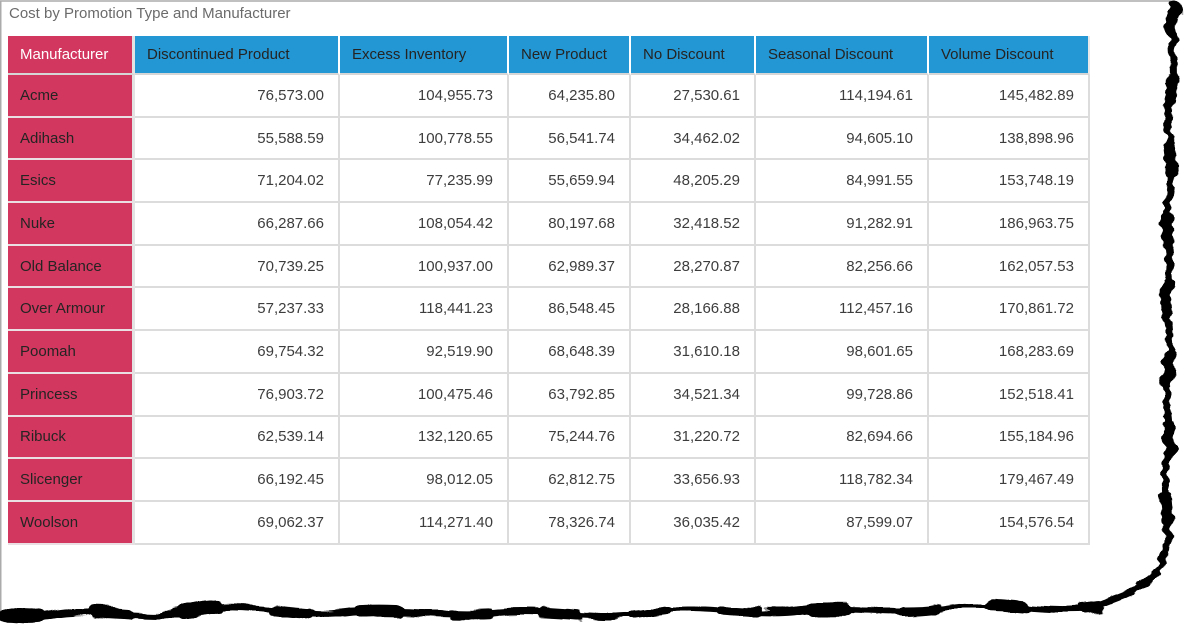 This screenshot has height=639, width=1199. What do you see at coordinates (237, 395) in the screenshot?
I see `cell-discontinued-product: 76,903.72` at bounding box center [237, 395].